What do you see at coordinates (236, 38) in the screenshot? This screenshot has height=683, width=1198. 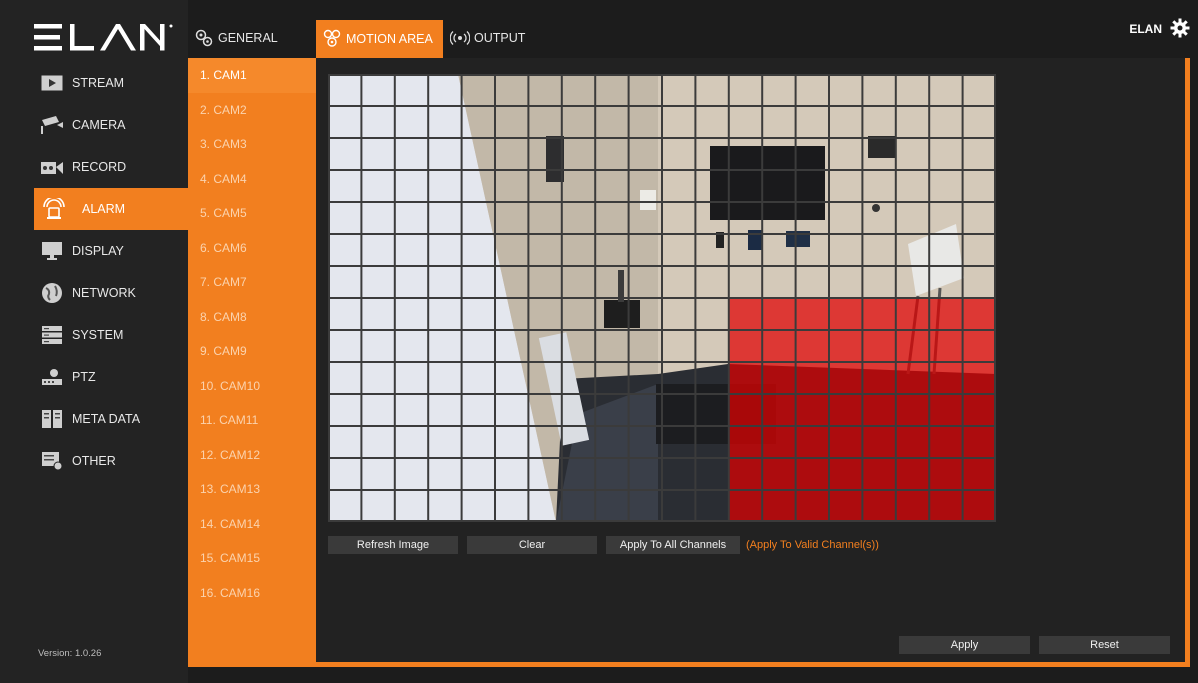 I see `tab-general: GENERAL` at bounding box center [236, 38].